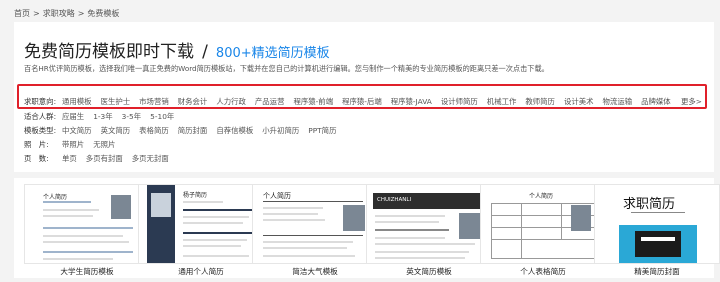 This screenshot has height=282, width=720. What do you see at coordinates (649, 204) in the screenshot?
I see `thumbnail-heading: 求职简历` at bounding box center [649, 204].